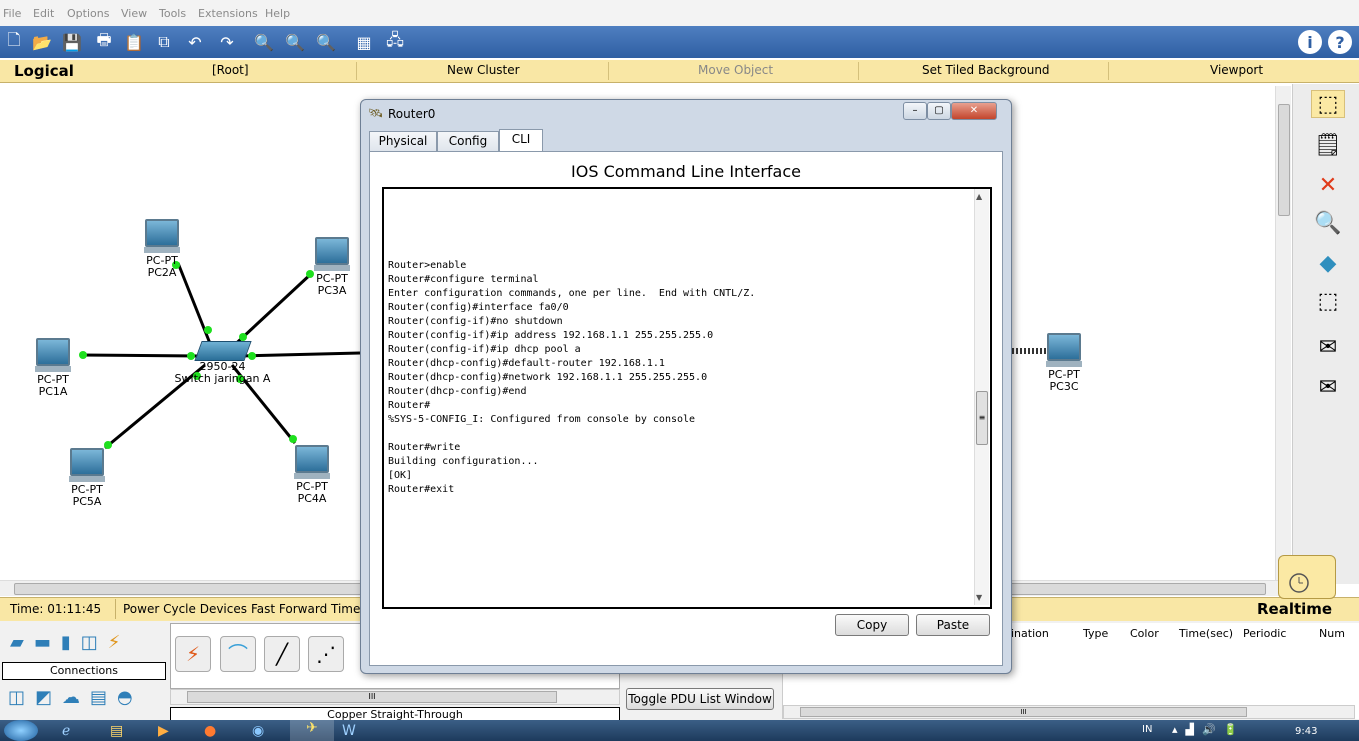  What do you see at coordinates (400, 475) in the screenshot?
I see `cli-line: [OK]` at bounding box center [400, 475].